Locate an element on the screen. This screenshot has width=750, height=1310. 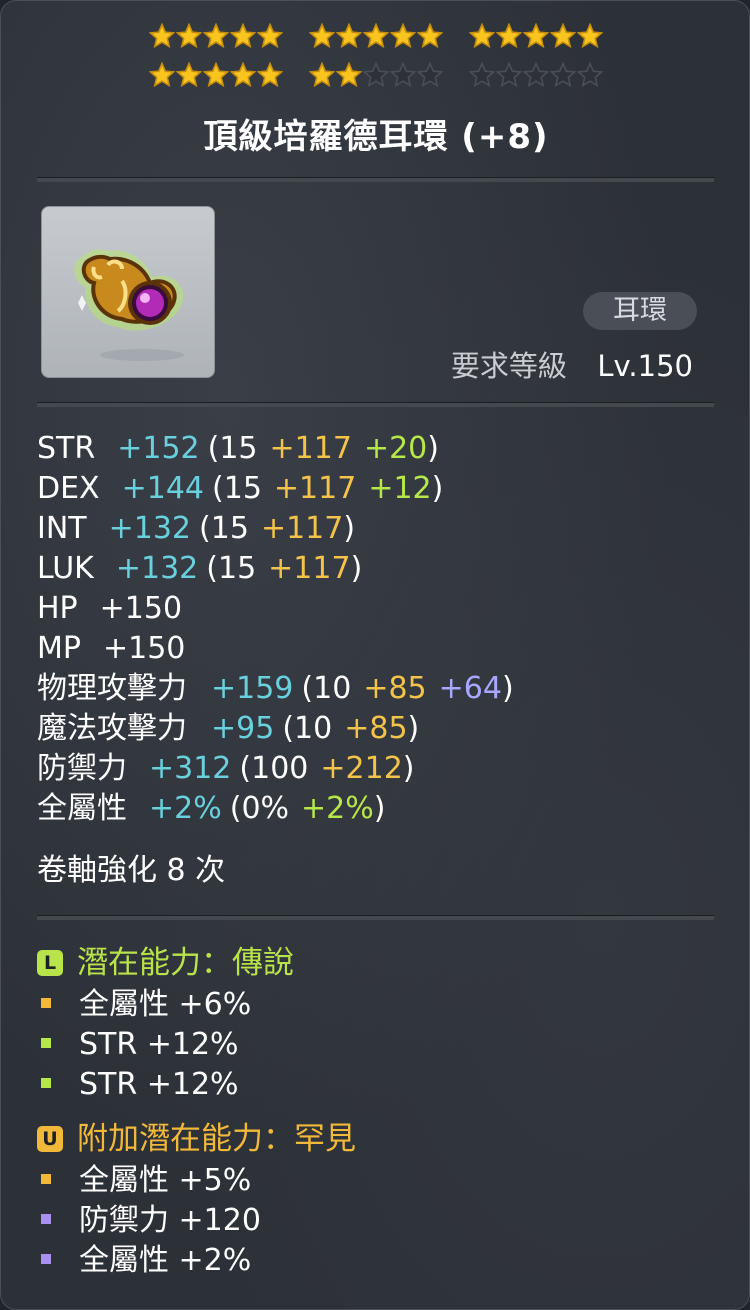
stat-extra-bonus: +64 is located at coordinates (470, 688).